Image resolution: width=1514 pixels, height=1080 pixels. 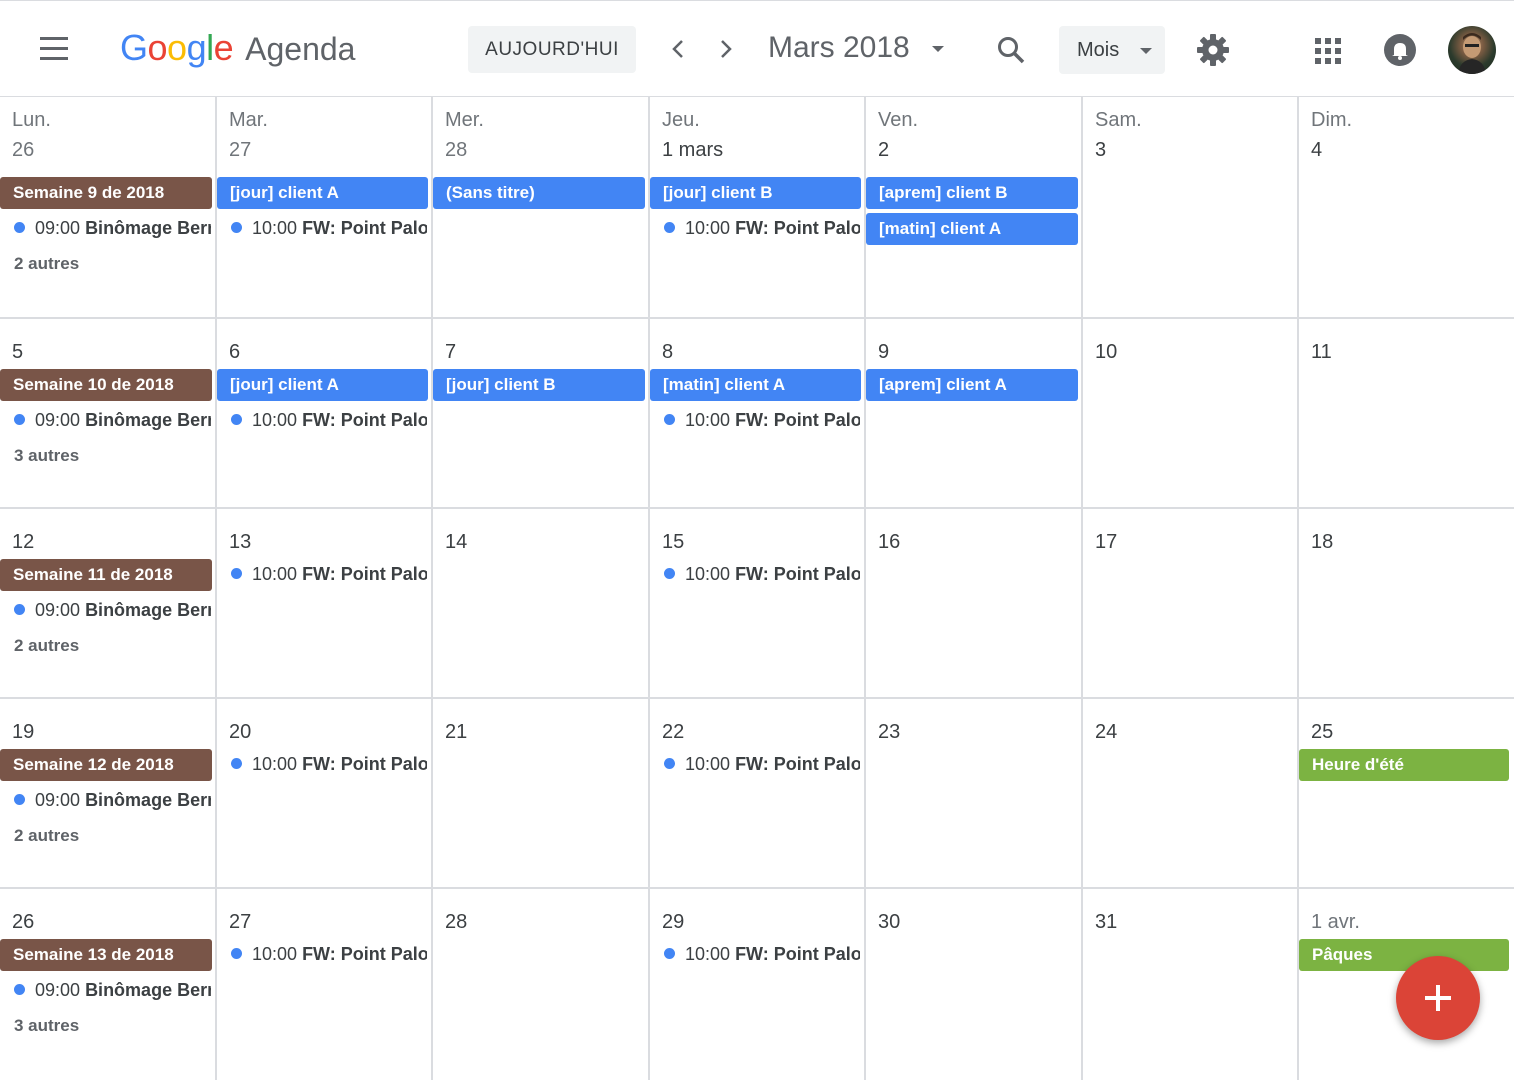 I want to click on day-number: 21, so click(x=456, y=732).